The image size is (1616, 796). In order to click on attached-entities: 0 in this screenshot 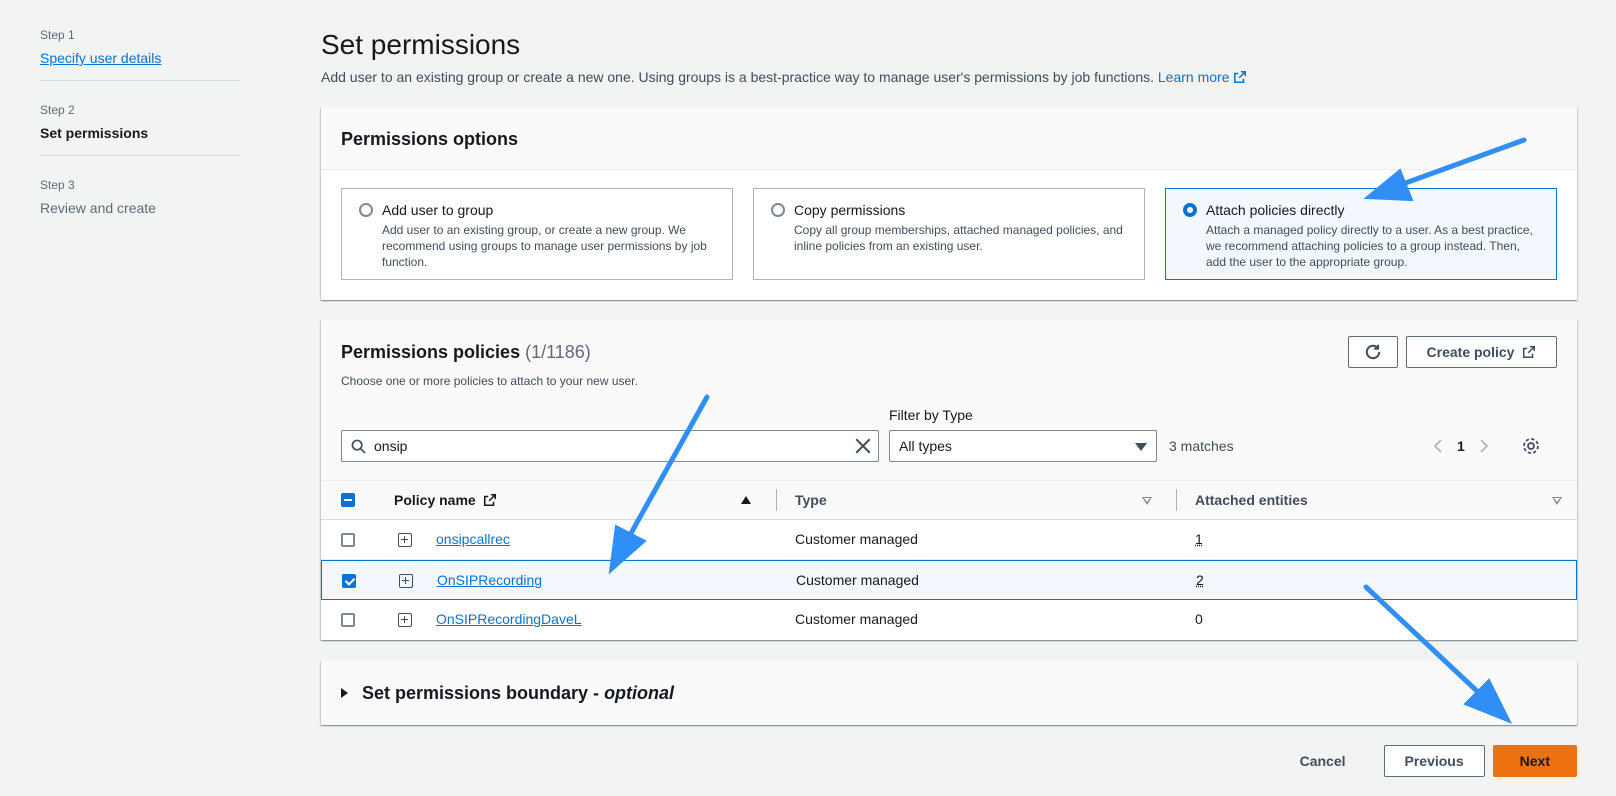, I will do `click(1199, 619)`.